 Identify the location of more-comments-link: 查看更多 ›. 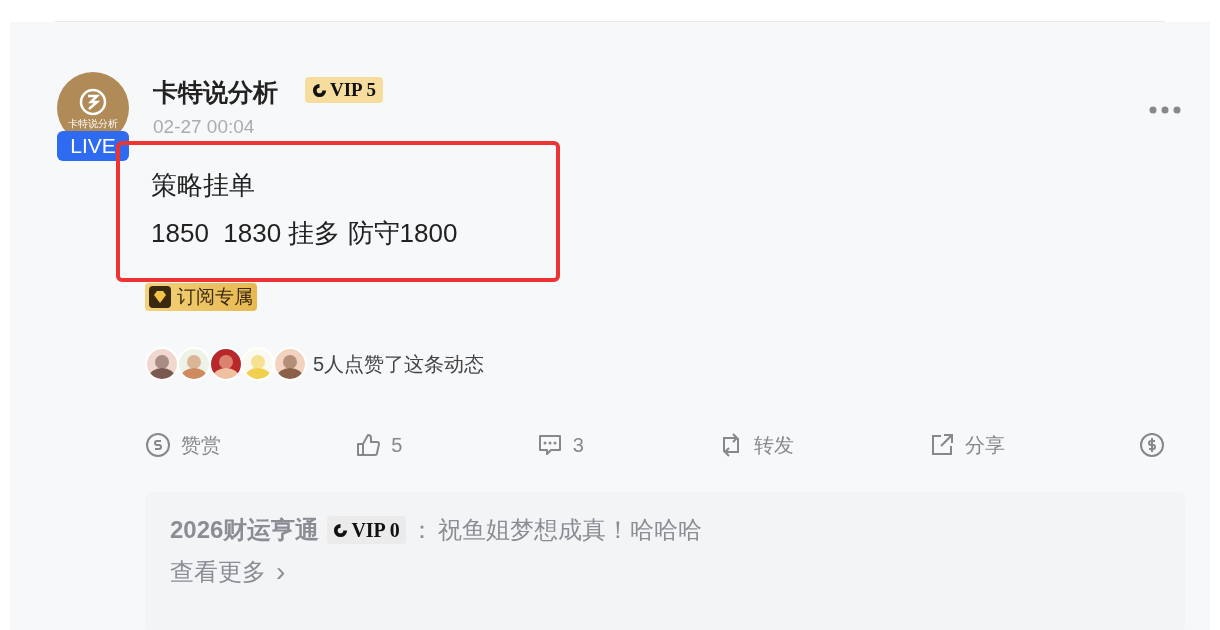
(228, 572).